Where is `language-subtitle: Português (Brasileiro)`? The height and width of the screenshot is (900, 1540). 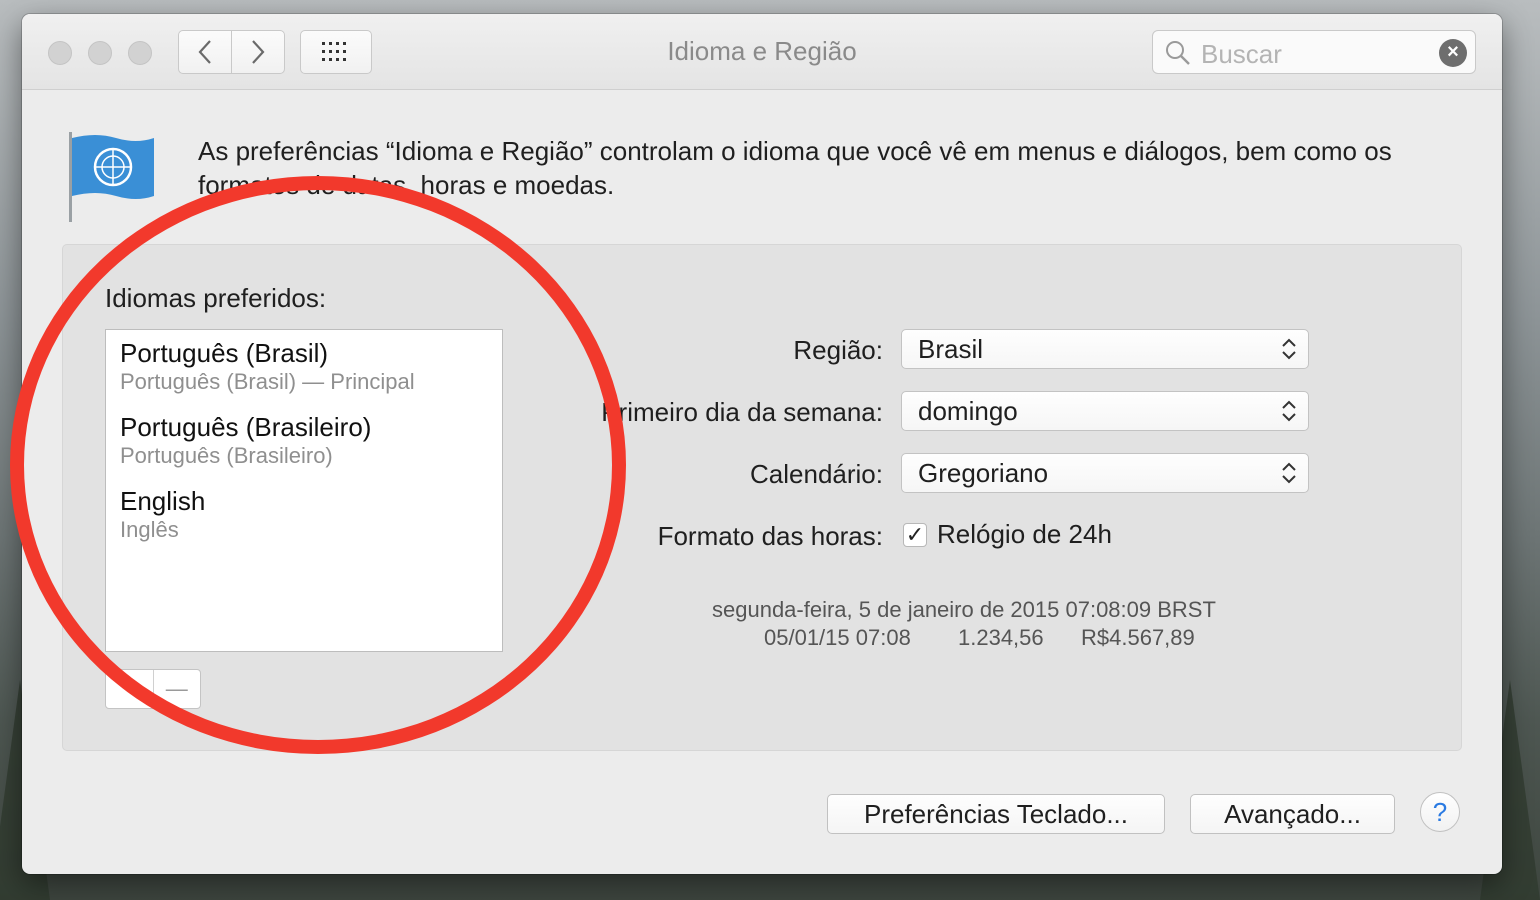
language-subtitle: Português (Brasileiro) is located at coordinates (226, 455).